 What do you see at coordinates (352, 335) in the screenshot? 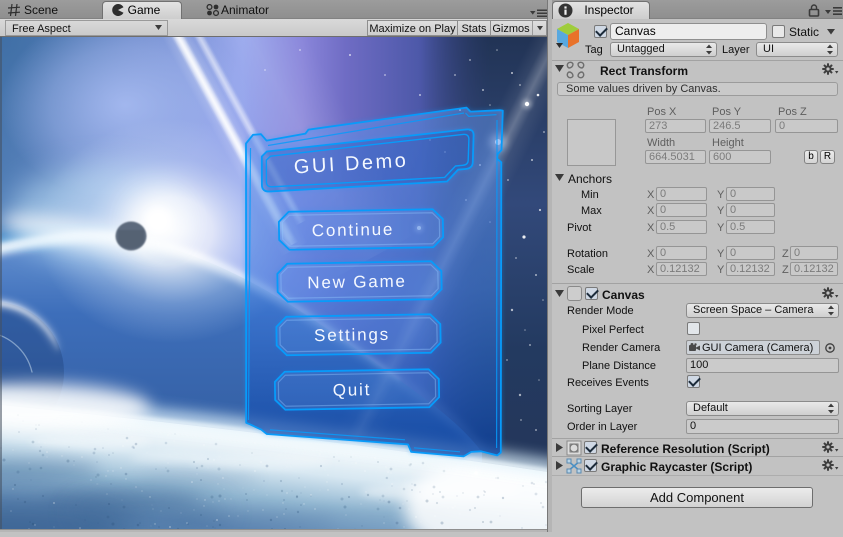
I see `svg-text: Settings` at bounding box center [352, 335].